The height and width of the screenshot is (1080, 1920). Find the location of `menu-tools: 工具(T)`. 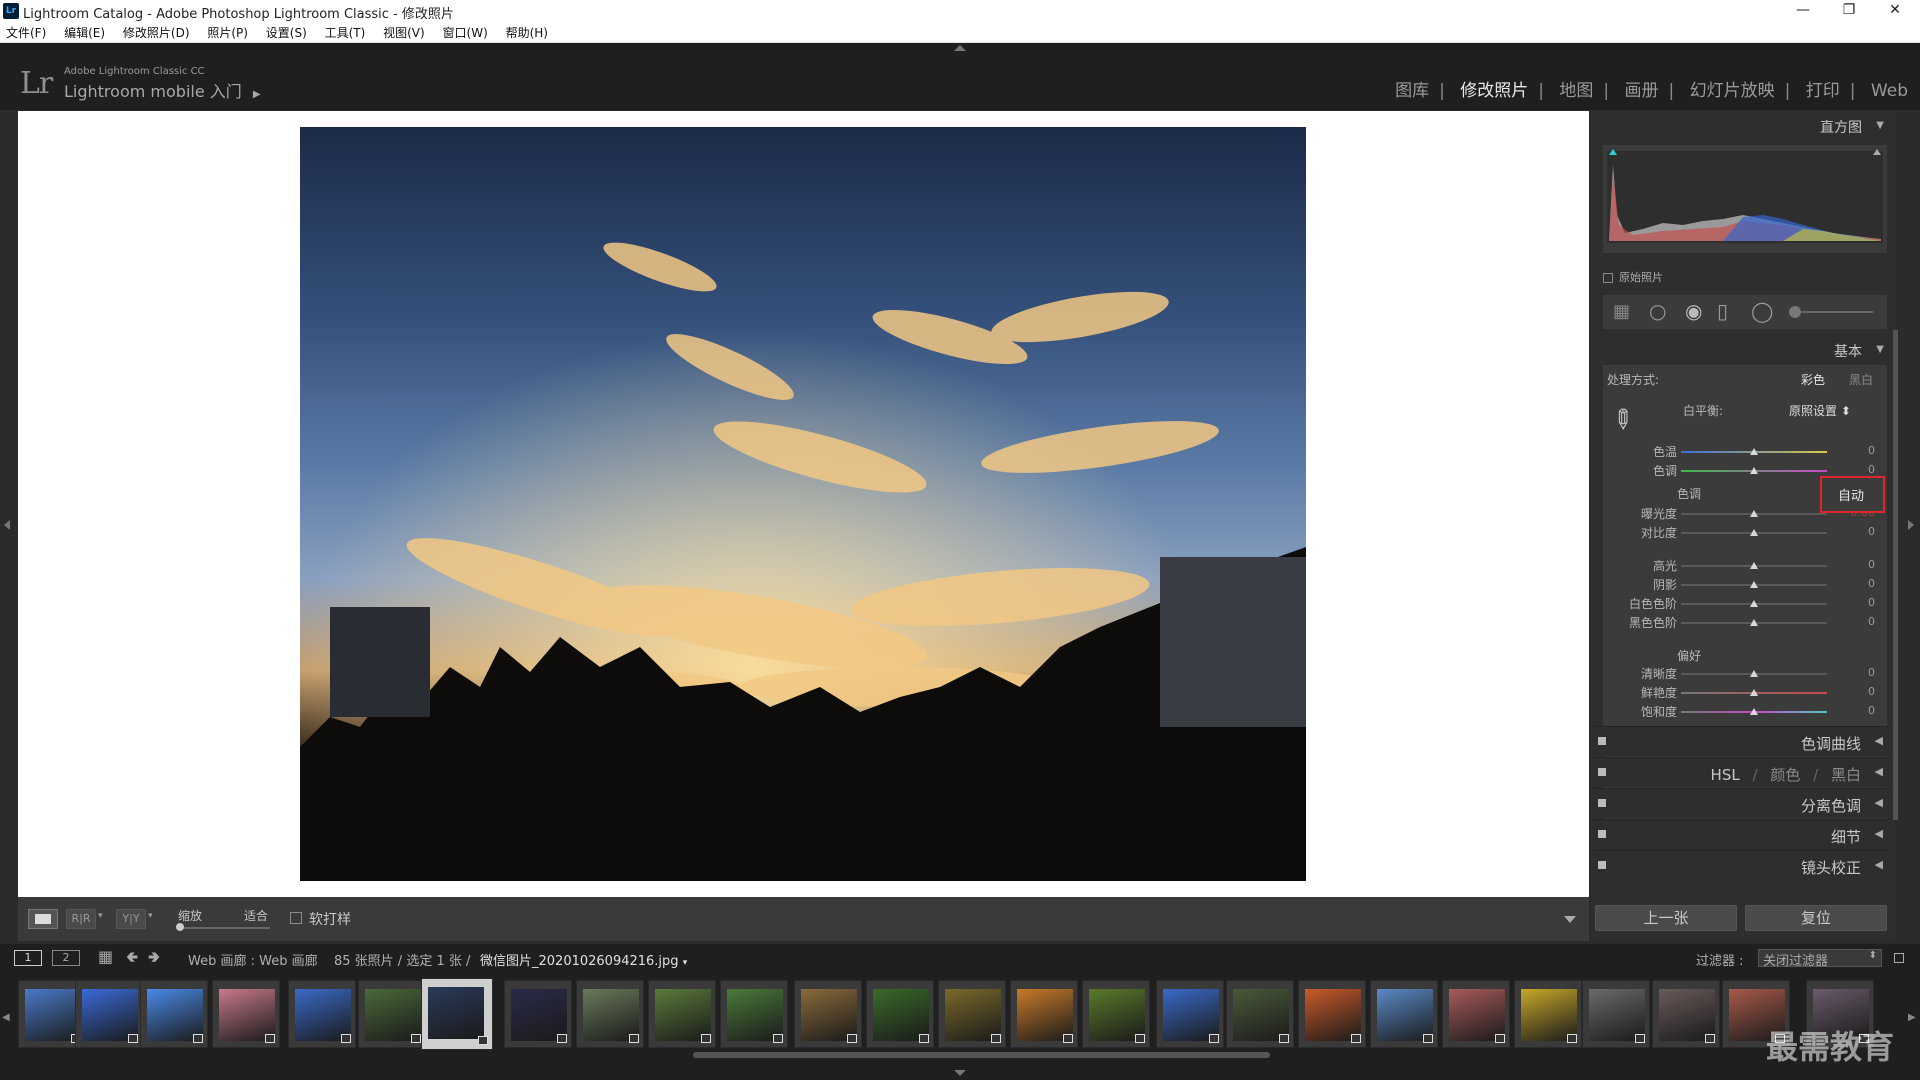

menu-tools: 工具(T) is located at coordinates (345, 31).